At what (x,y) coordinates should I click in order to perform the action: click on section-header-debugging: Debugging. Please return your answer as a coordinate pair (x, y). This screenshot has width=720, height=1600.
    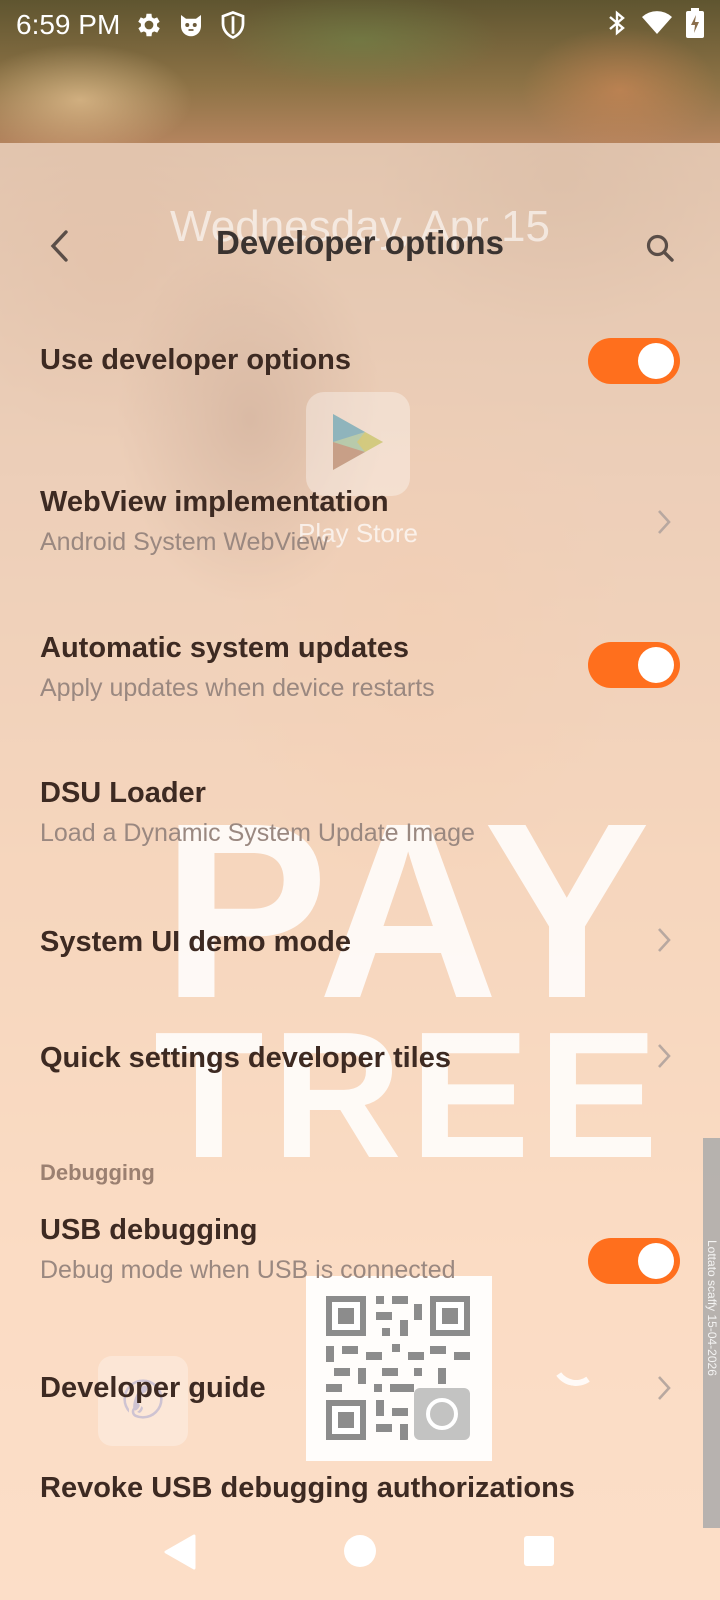
    Looking at the image, I should click on (97, 1172).